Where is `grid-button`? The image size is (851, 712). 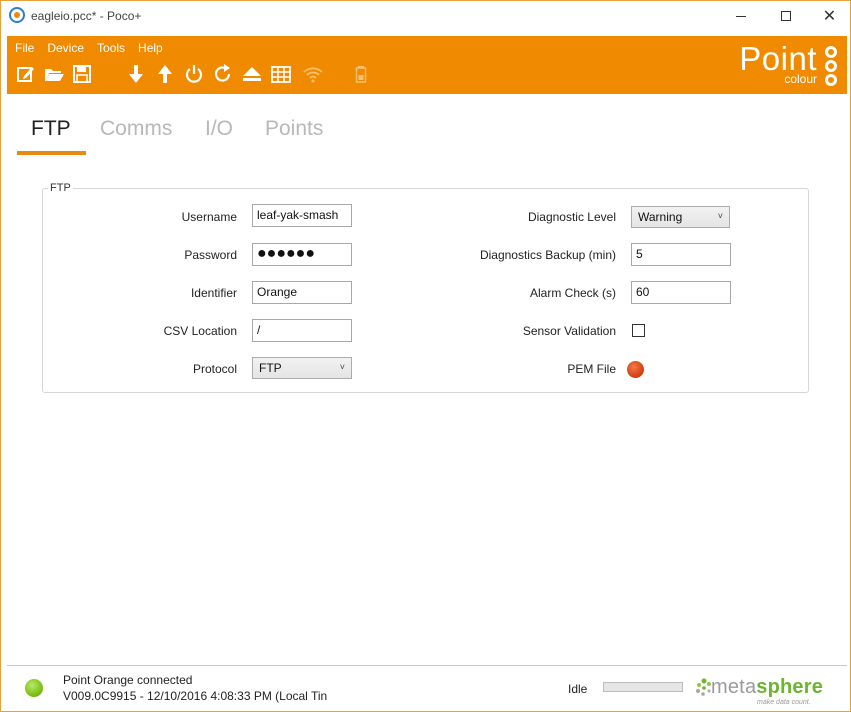 grid-button is located at coordinates (281, 74).